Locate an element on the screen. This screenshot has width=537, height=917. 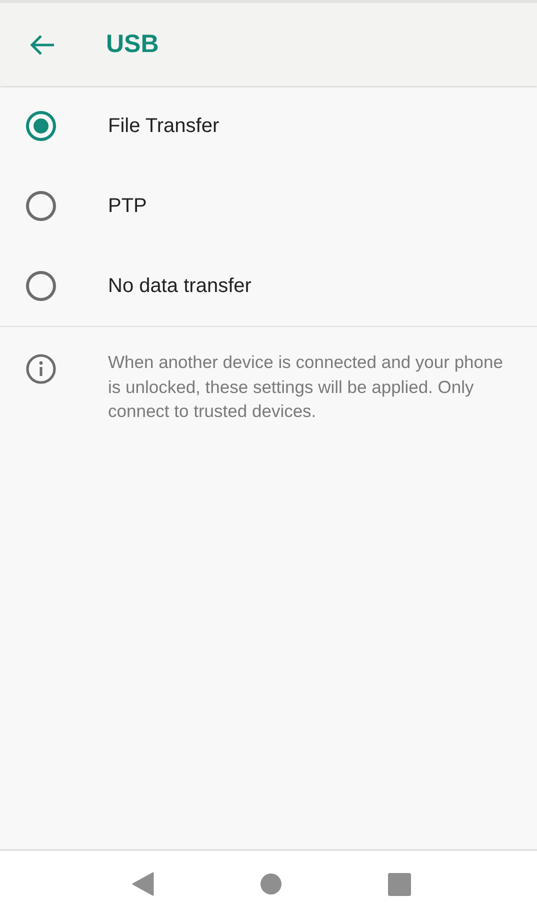
radio-option: No data transfer is located at coordinates (268, 286).